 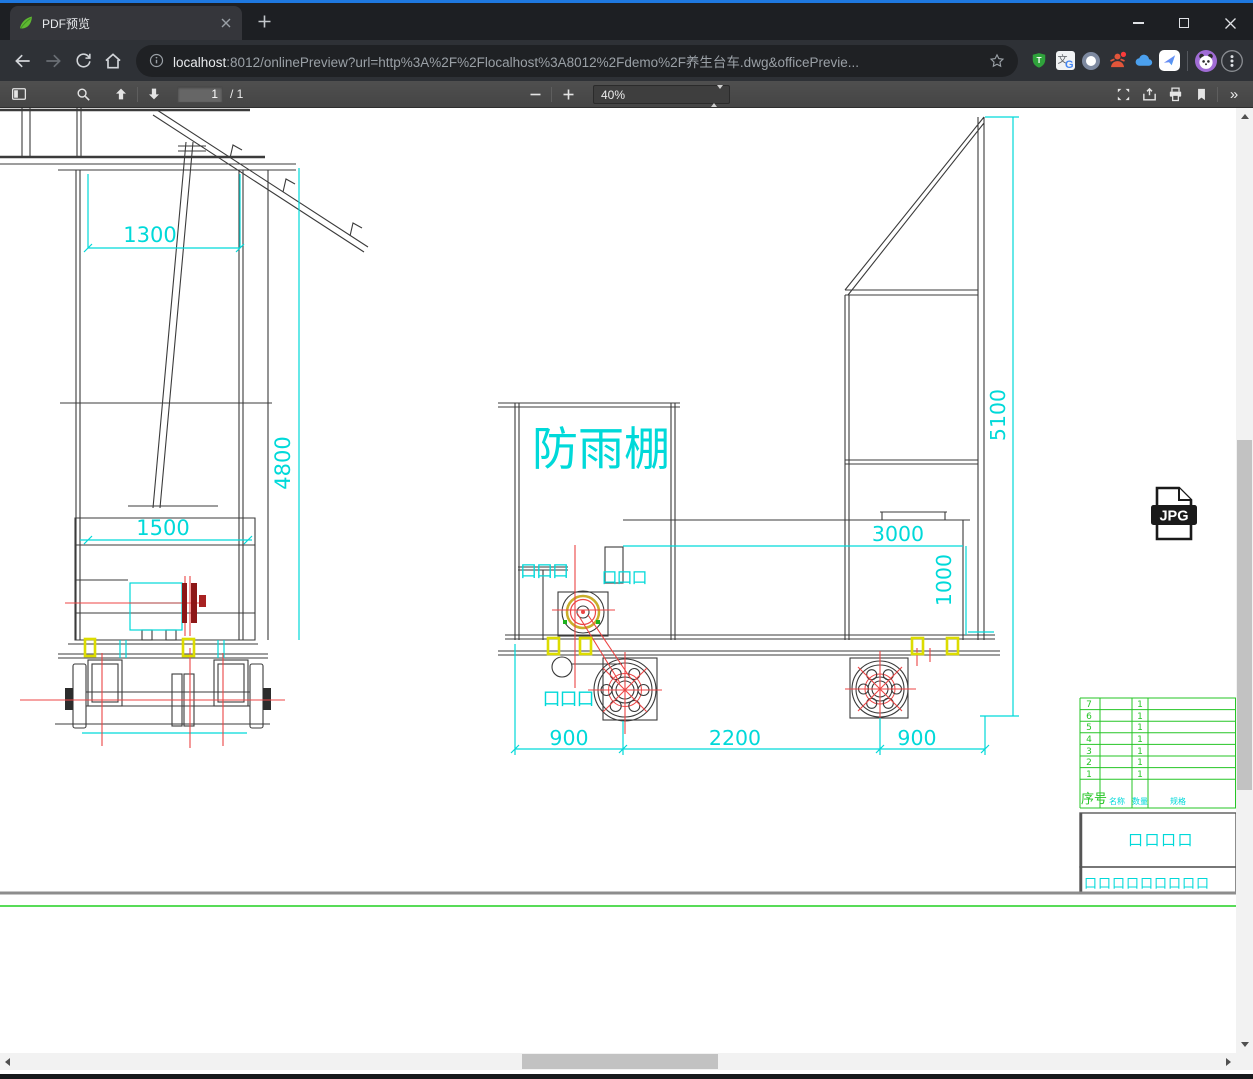 What do you see at coordinates (997, 61) in the screenshot?
I see `bookmark-star-icon` at bounding box center [997, 61].